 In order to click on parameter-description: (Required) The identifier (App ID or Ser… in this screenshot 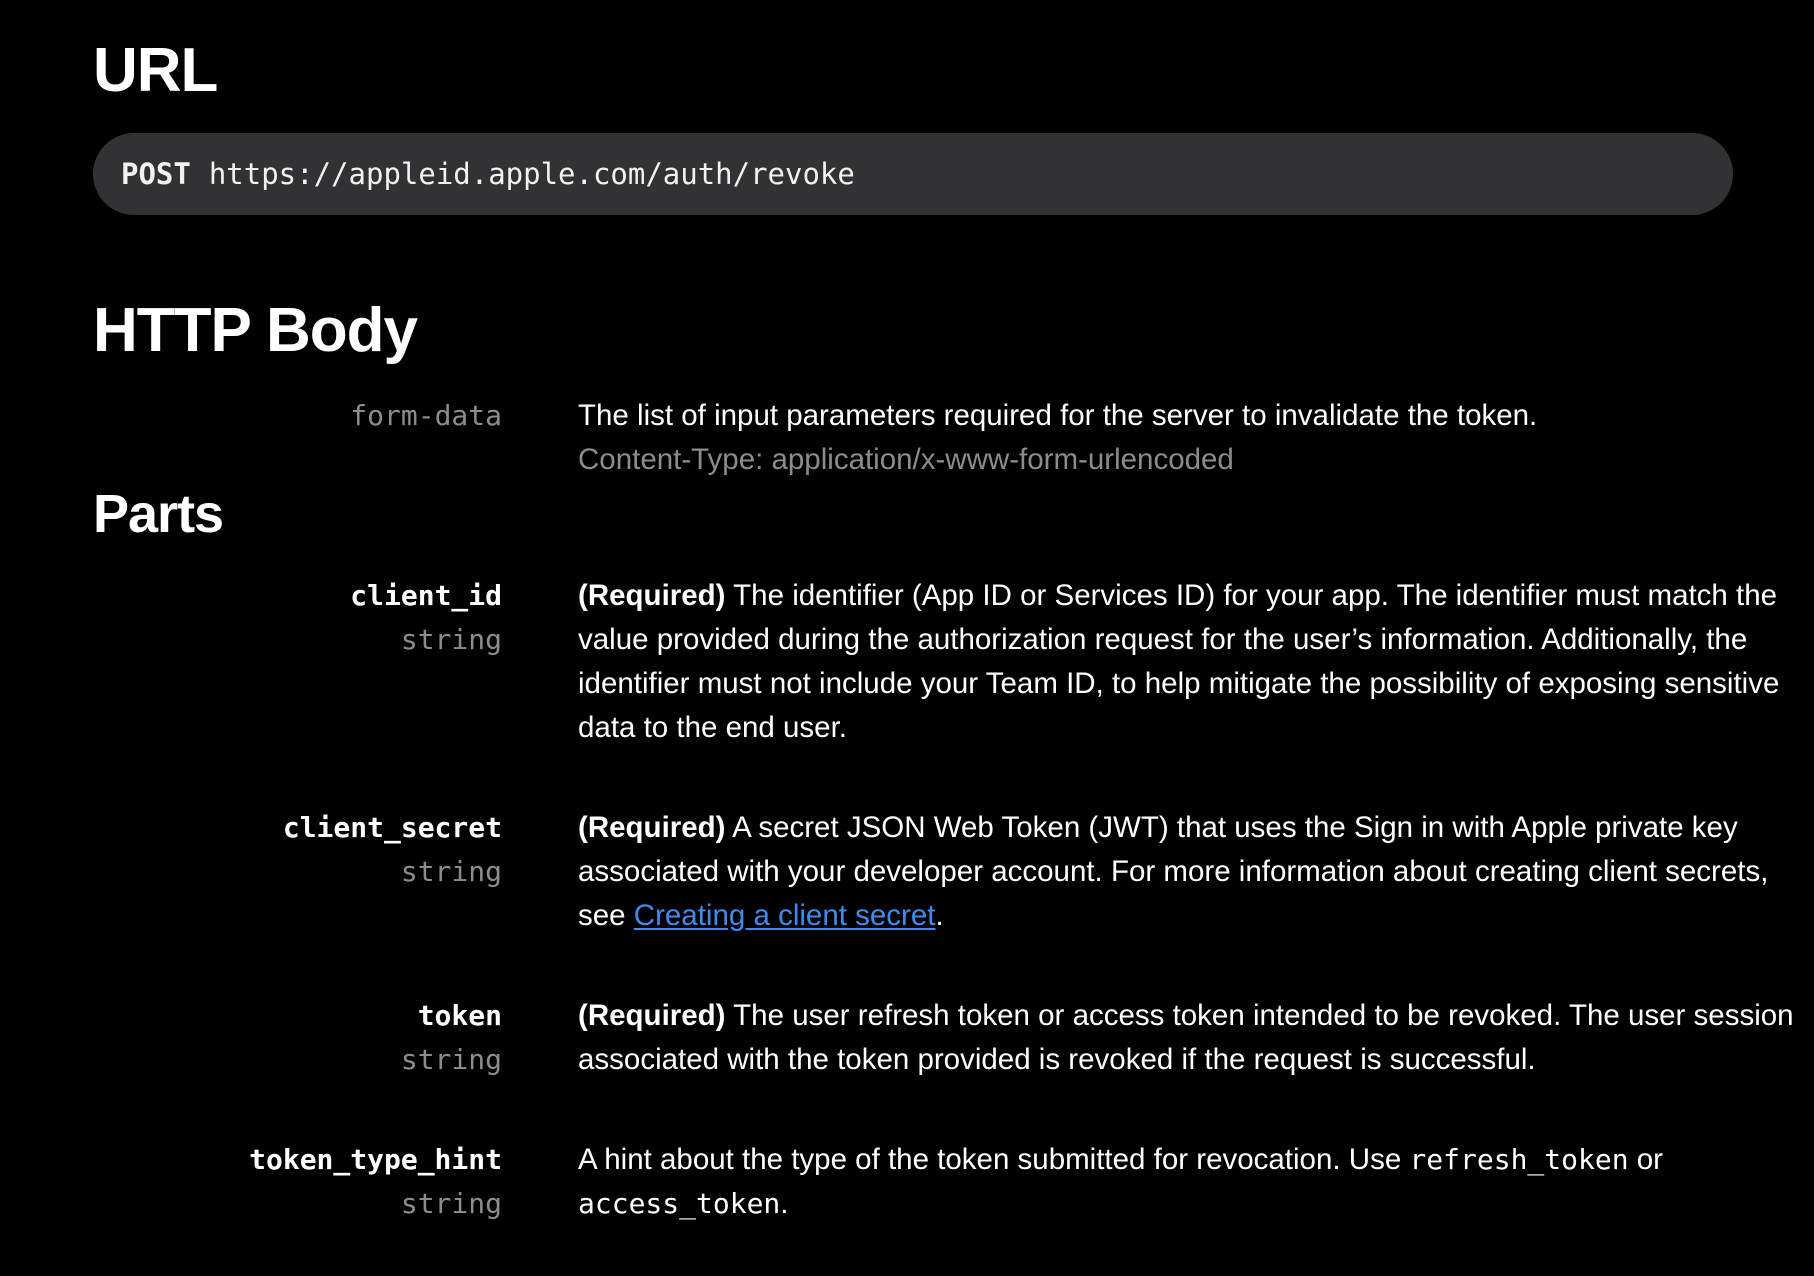, I will do `click(1196, 662)`.